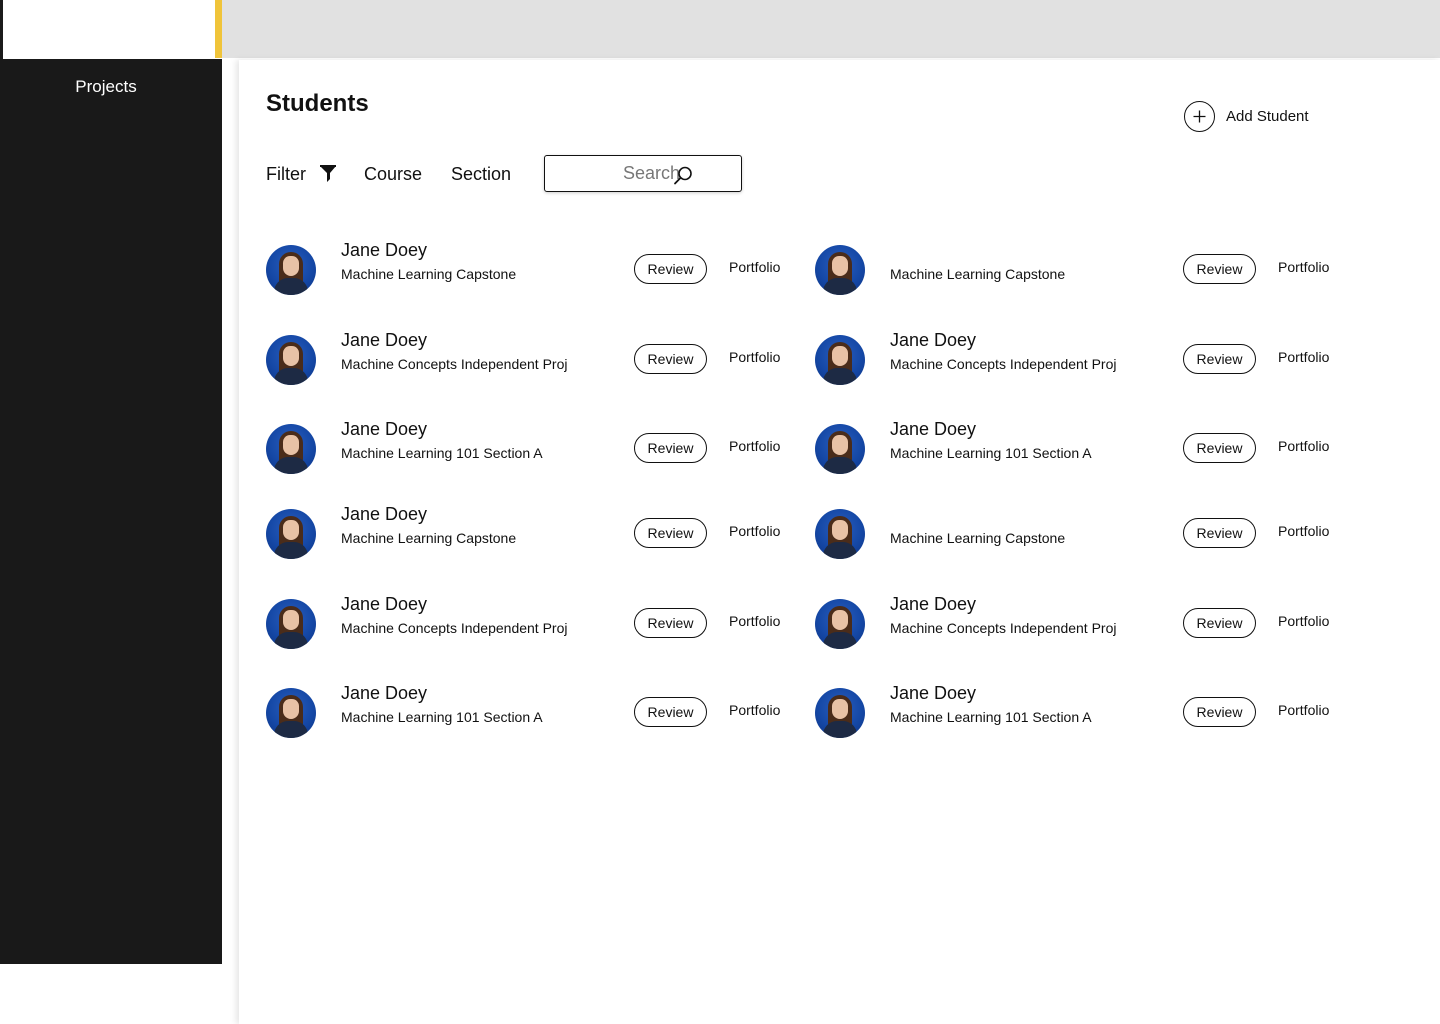 The height and width of the screenshot is (1024, 1440). What do you see at coordinates (218, 29) in the screenshot?
I see `accent-bar` at bounding box center [218, 29].